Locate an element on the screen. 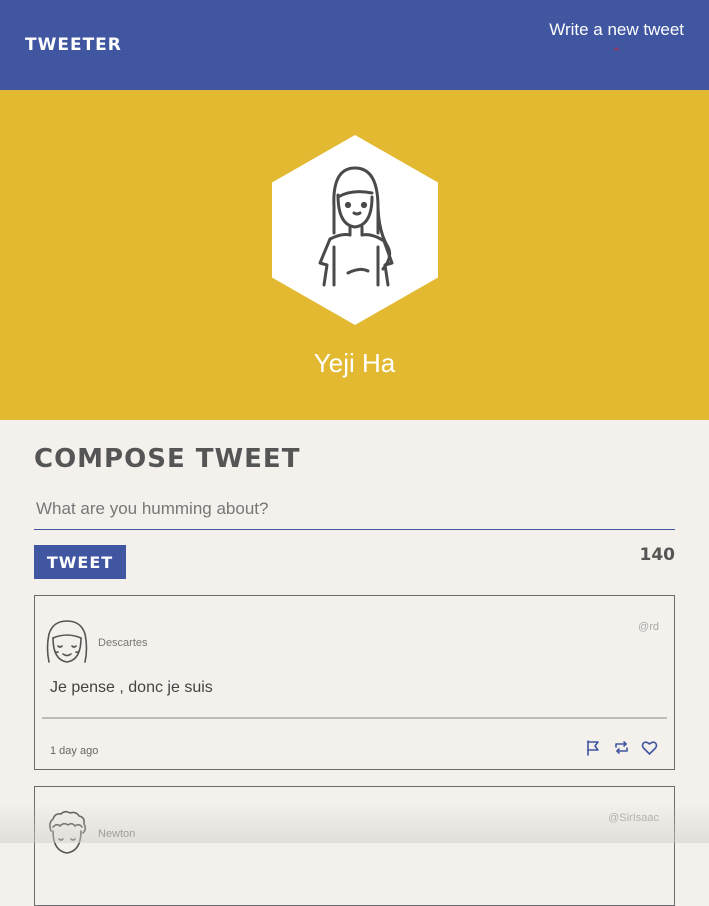 The height and width of the screenshot is (906, 709). write-tweet-label: Write a new tweet is located at coordinates (616, 29).